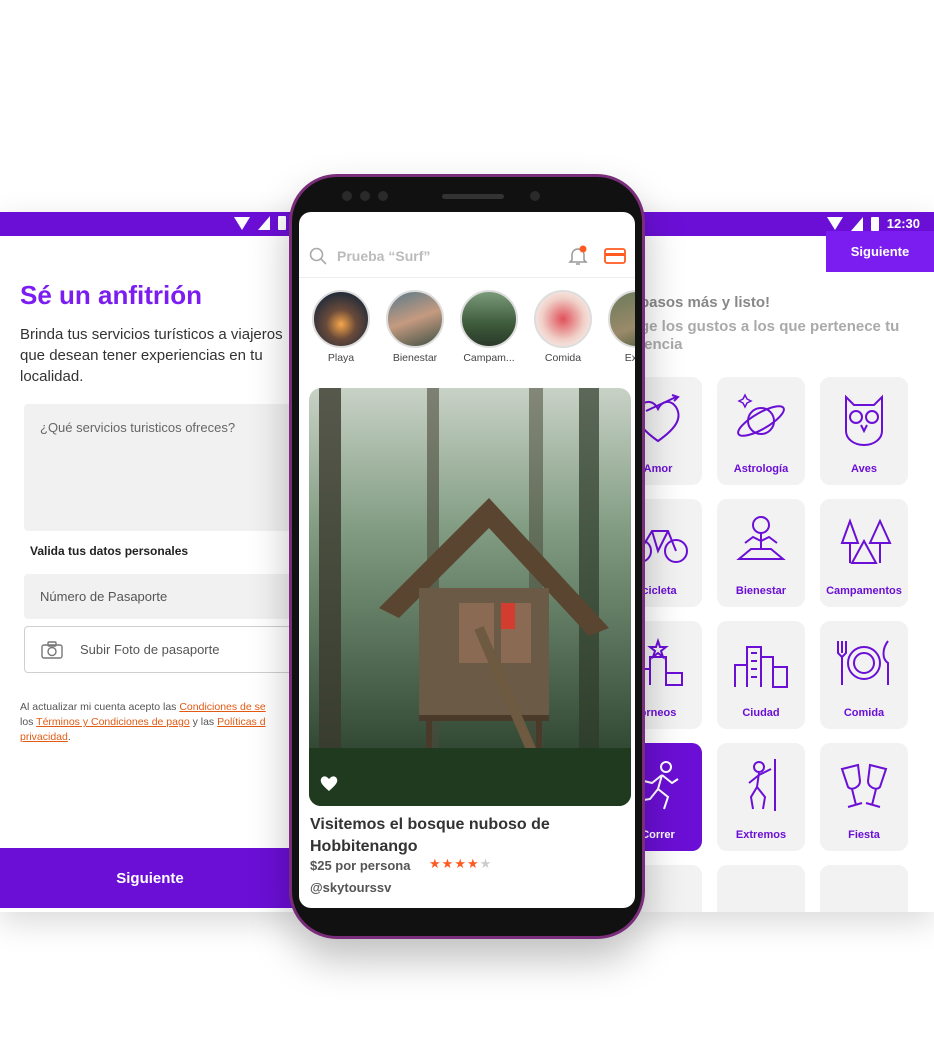  I want to click on story-playa: Playa, so click(341, 327).